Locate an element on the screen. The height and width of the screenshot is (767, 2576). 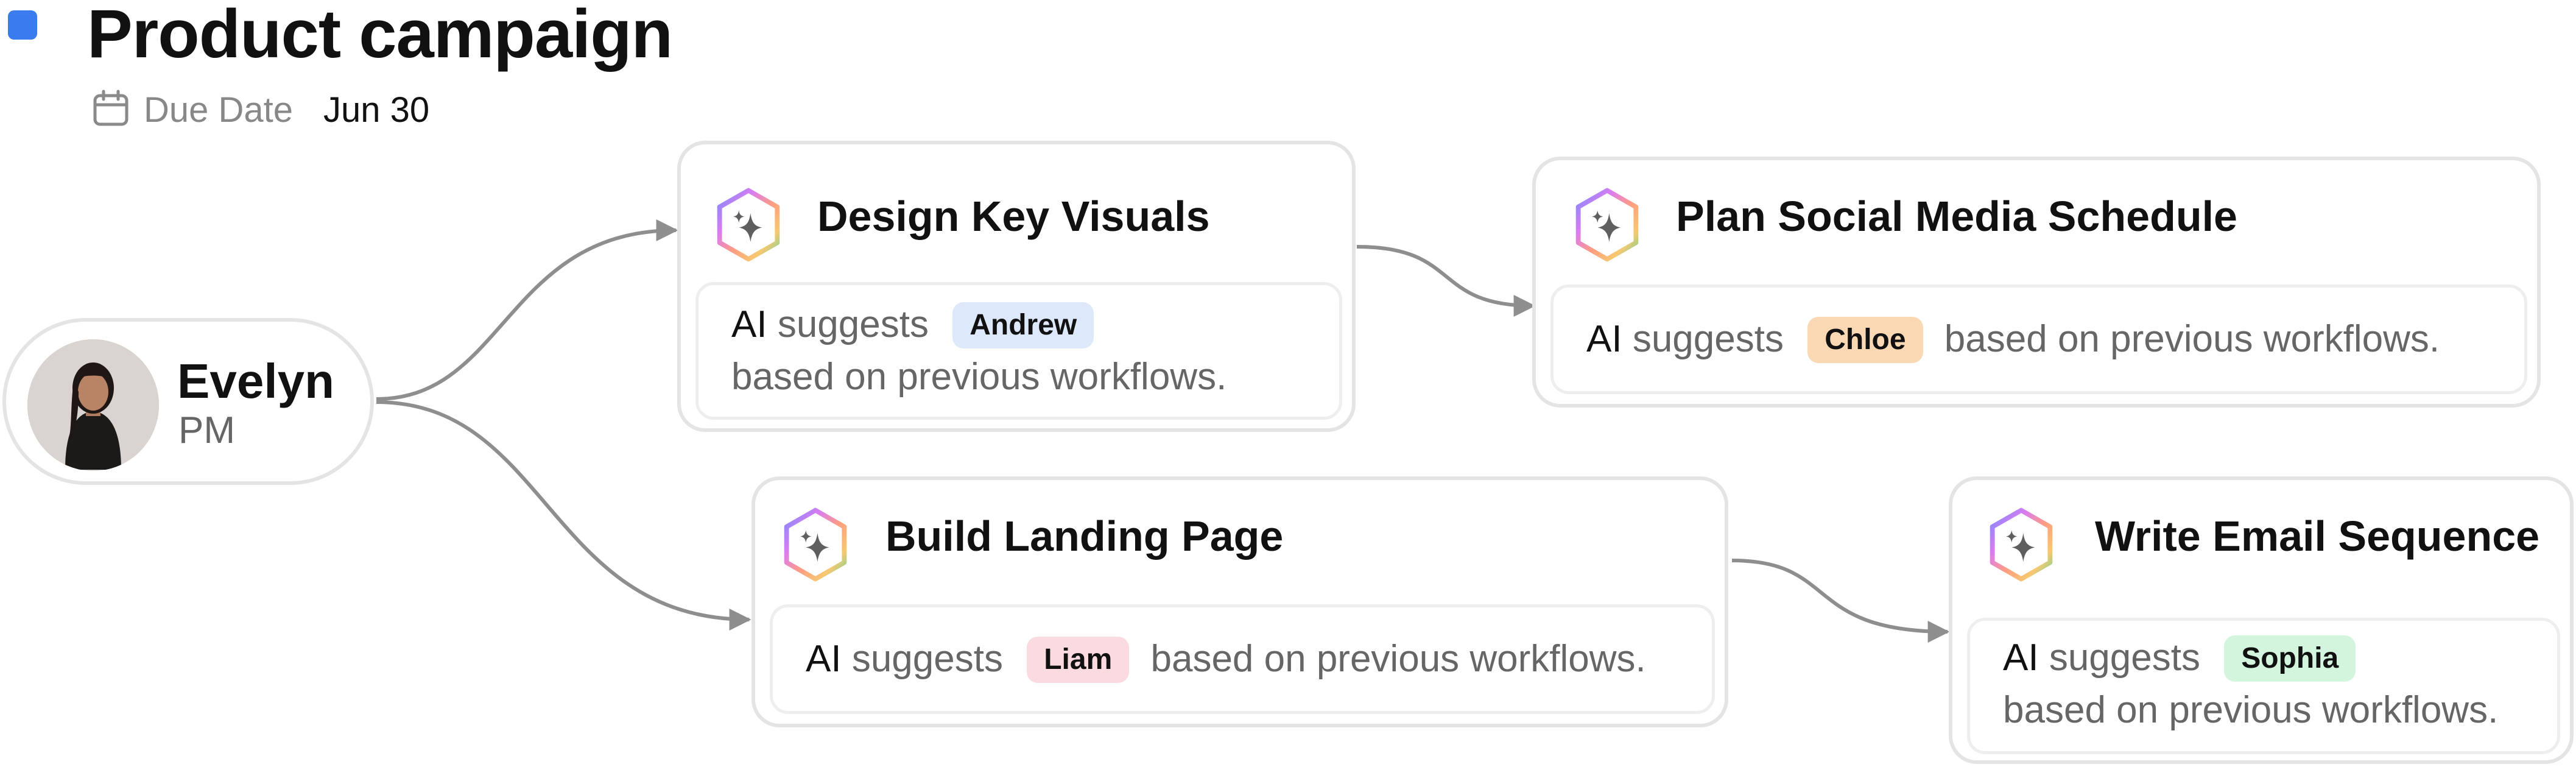
connector-design-to-social is located at coordinates (1446, 281).